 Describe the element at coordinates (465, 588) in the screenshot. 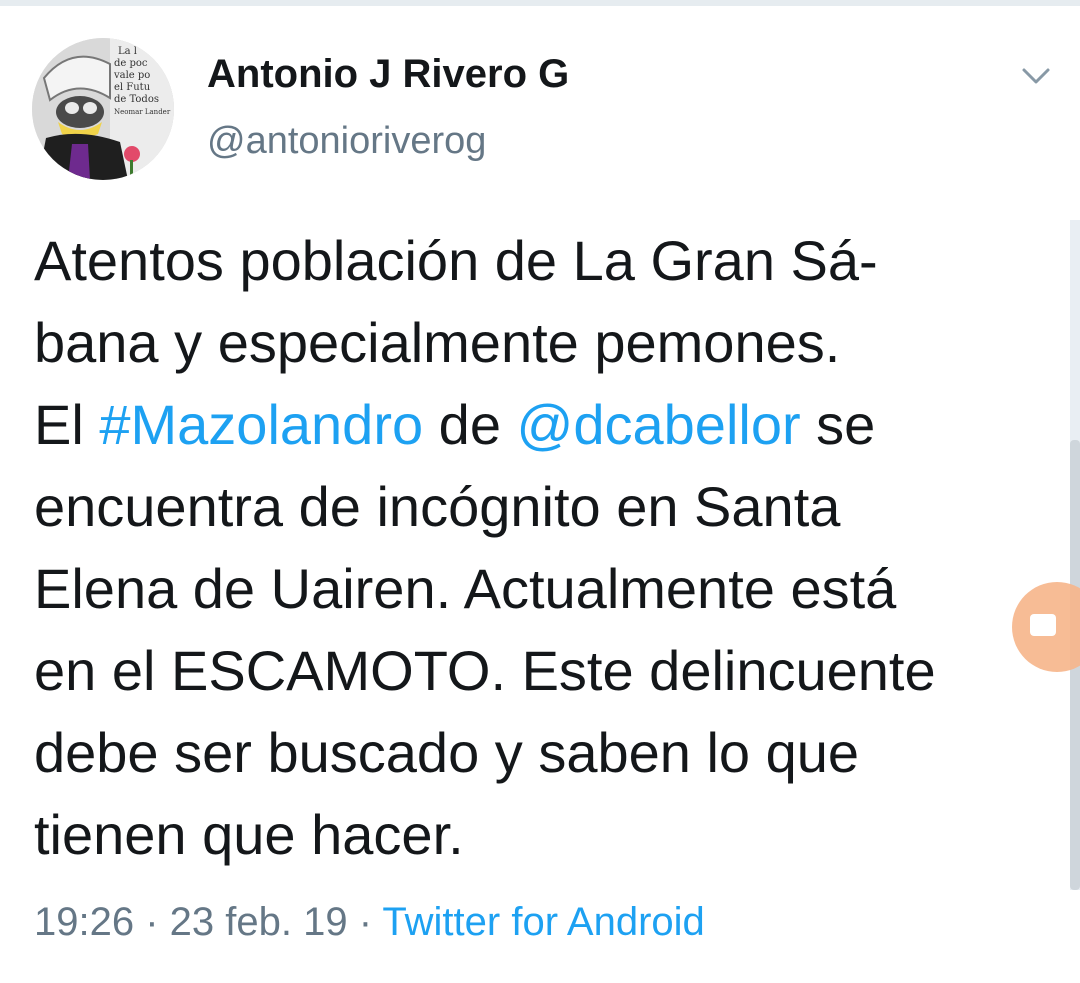

I see `tweet-text-line: Elena de Uairen. Actualmente está` at that location.